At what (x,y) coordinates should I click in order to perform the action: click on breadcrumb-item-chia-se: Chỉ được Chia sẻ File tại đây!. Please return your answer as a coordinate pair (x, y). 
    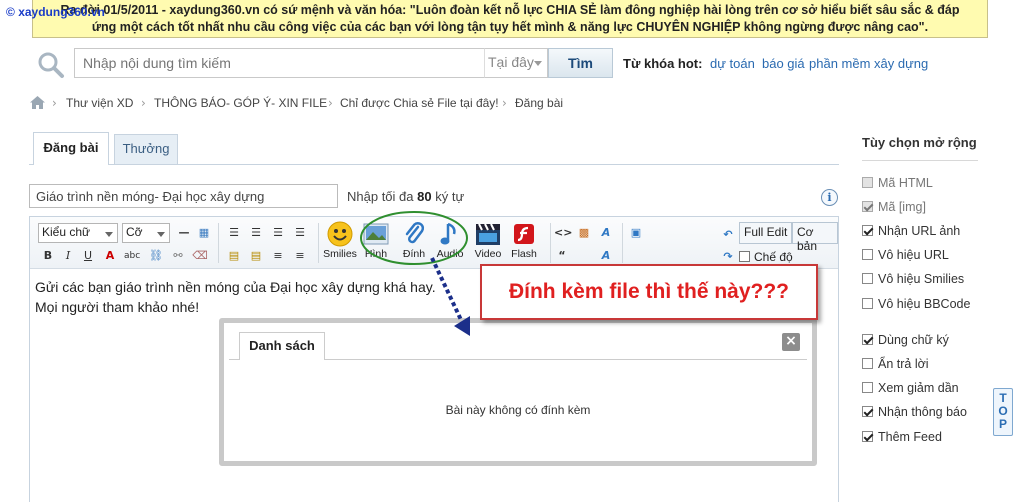
    Looking at the image, I should click on (419, 103).